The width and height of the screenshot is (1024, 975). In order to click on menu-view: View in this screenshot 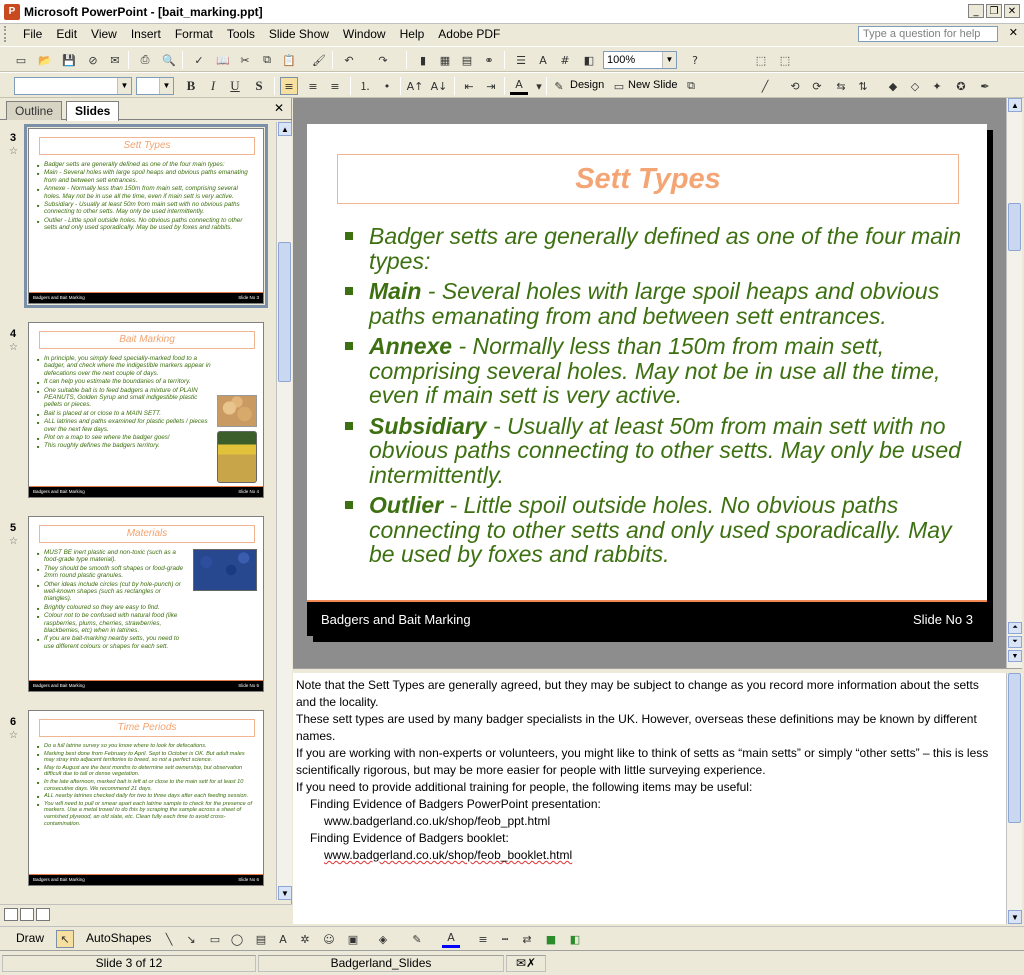, I will do `click(104, 34)`.